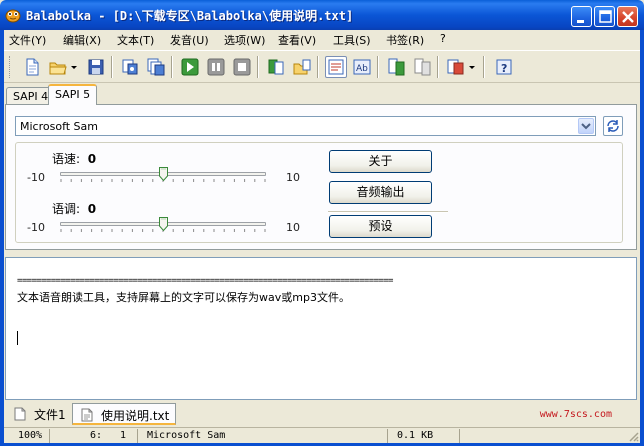 This screenshot has width=644, height=446. I want to click on rate-slider-thumb, so click(163, 174).